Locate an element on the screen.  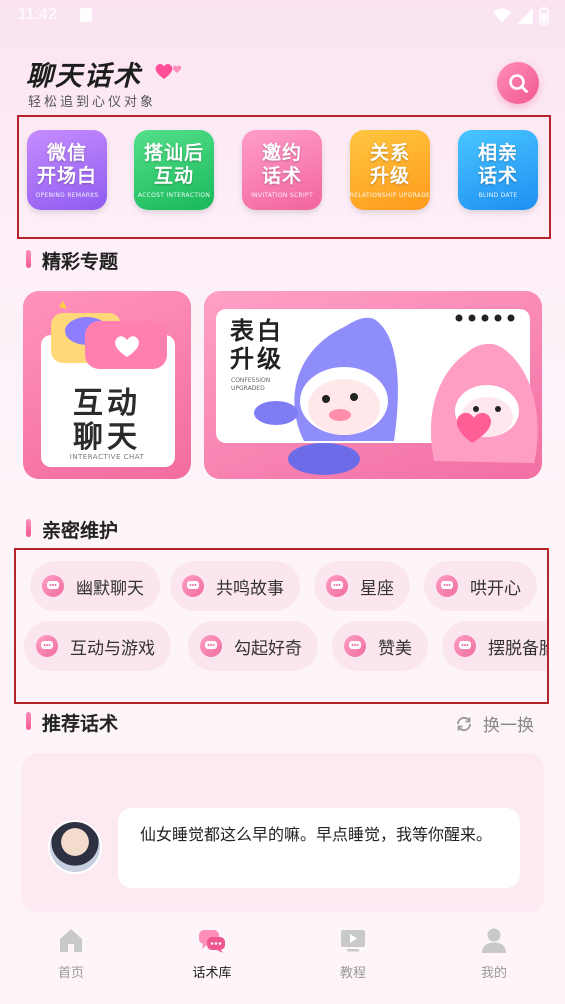
status-time: 11:42 is located at coordinates (37, 14).